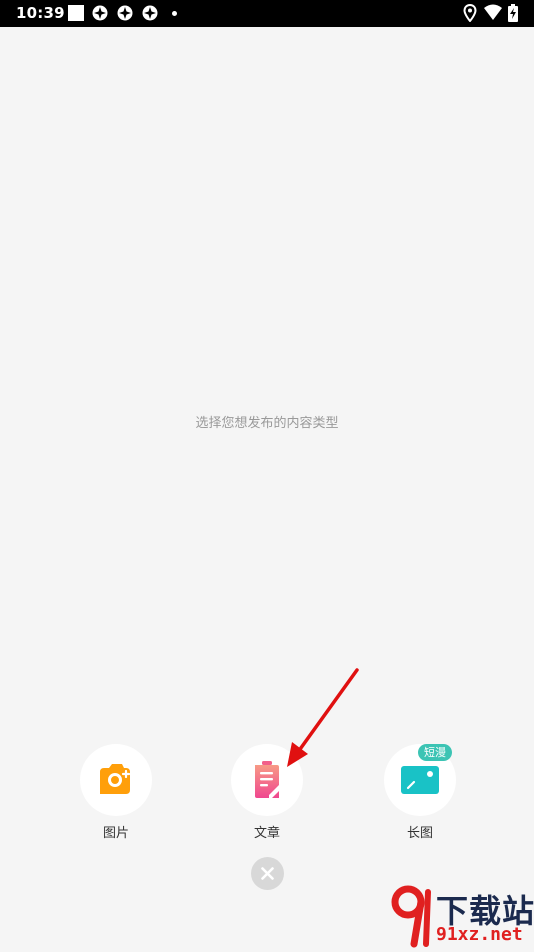  What do you see at coordinates (435, 752) in the screenshot?
I see `short-comic-badge: 短漫` at bounding box center [435, 752].